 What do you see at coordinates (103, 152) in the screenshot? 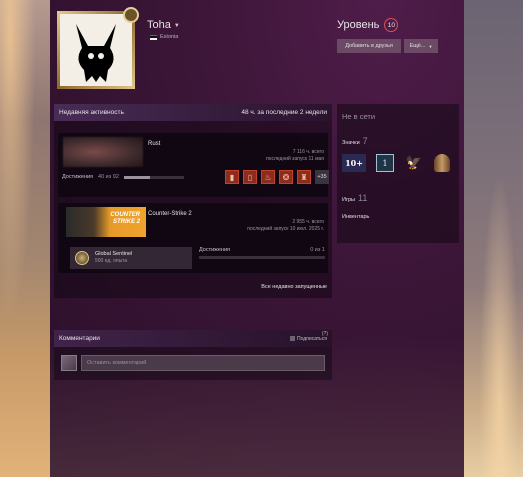
I see `game-capsule-rust` at bounding box center [103, 152].